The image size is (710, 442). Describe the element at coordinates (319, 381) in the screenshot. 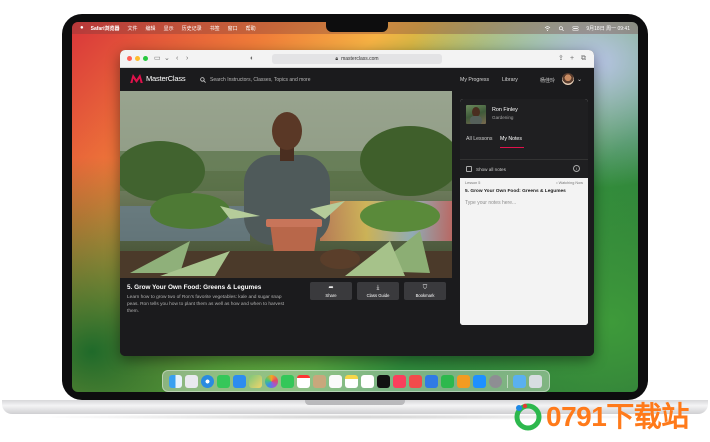

I see `contacts-icon` at that location.